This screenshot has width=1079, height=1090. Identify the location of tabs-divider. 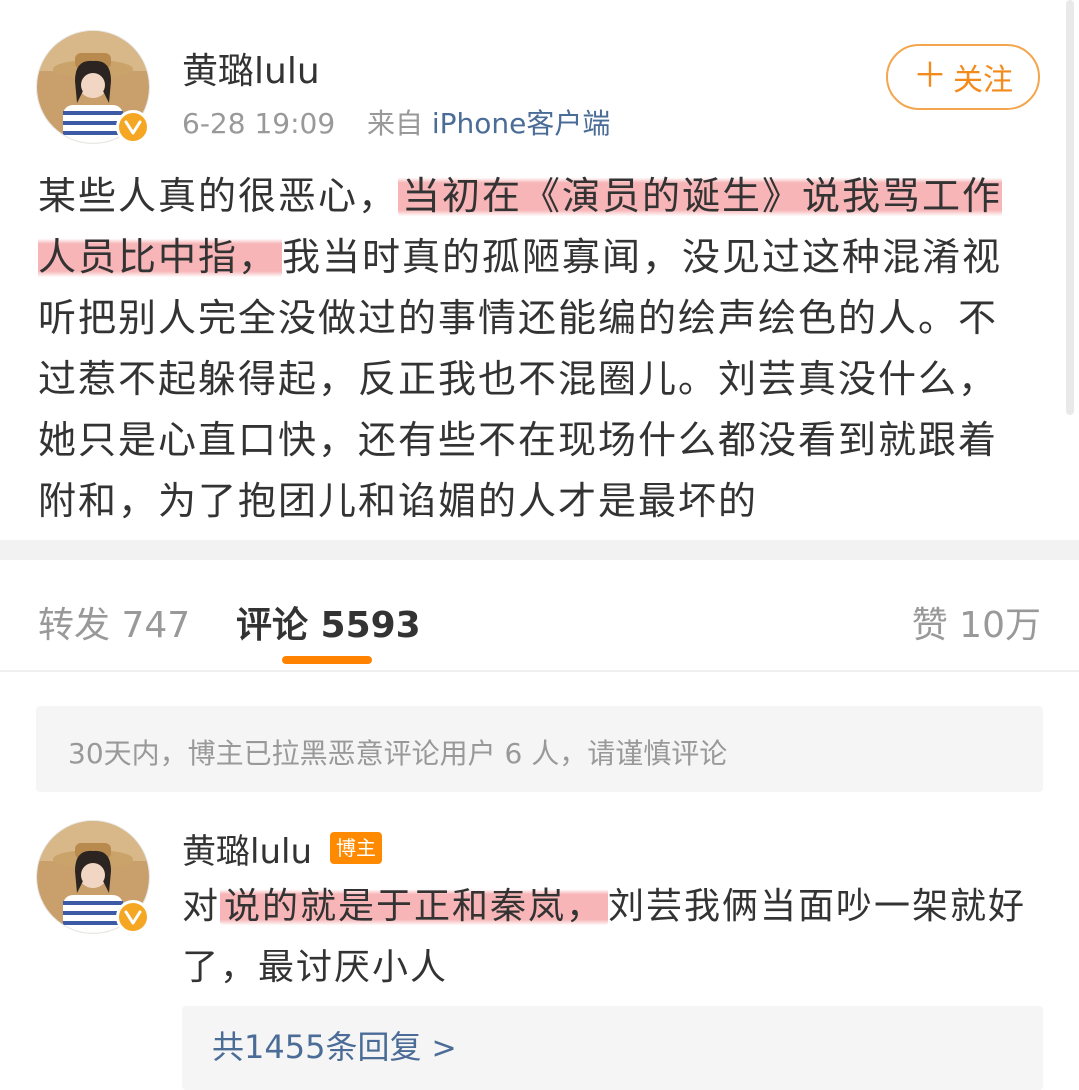
(539, 671).